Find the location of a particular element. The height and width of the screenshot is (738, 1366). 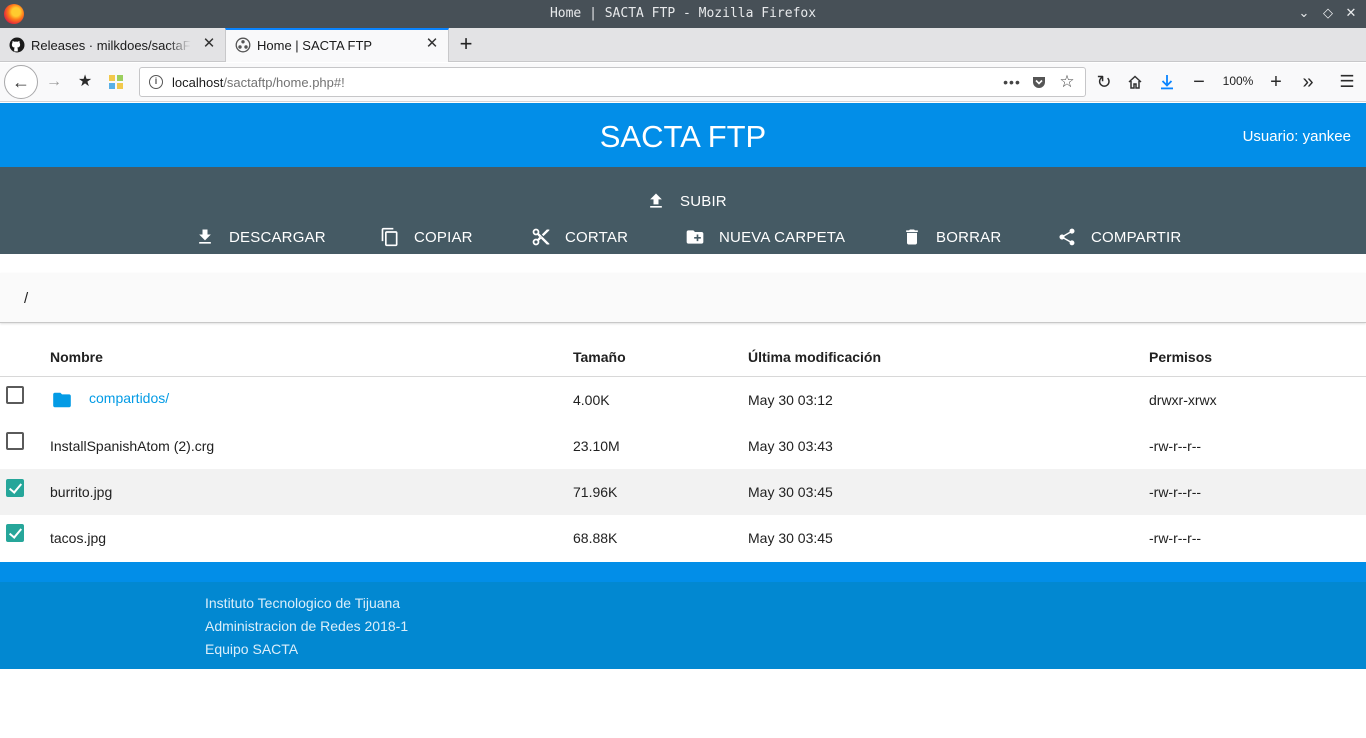

footer-team: Equipo SACTA is located at coordinates (252, 649).